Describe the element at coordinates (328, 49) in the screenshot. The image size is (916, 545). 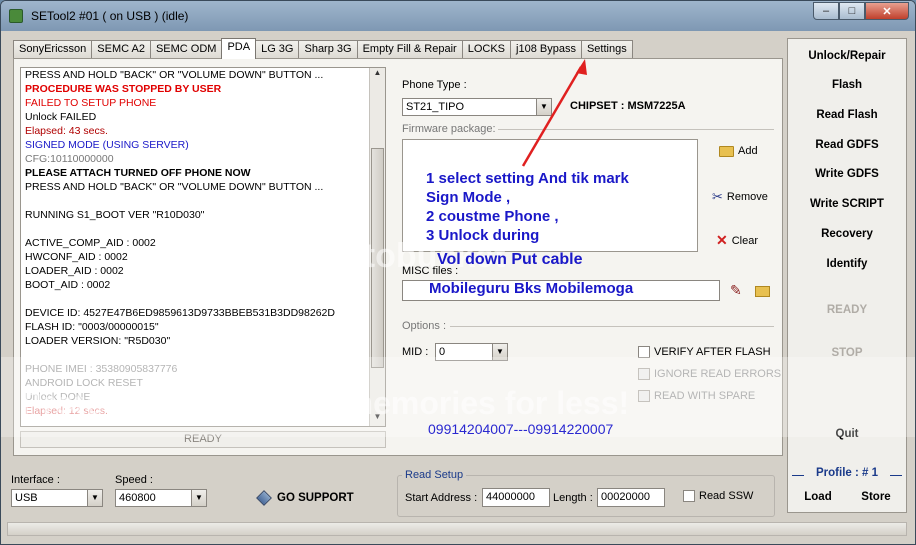
I see `tab-sharp-3g: Sharp 3G` at that location.